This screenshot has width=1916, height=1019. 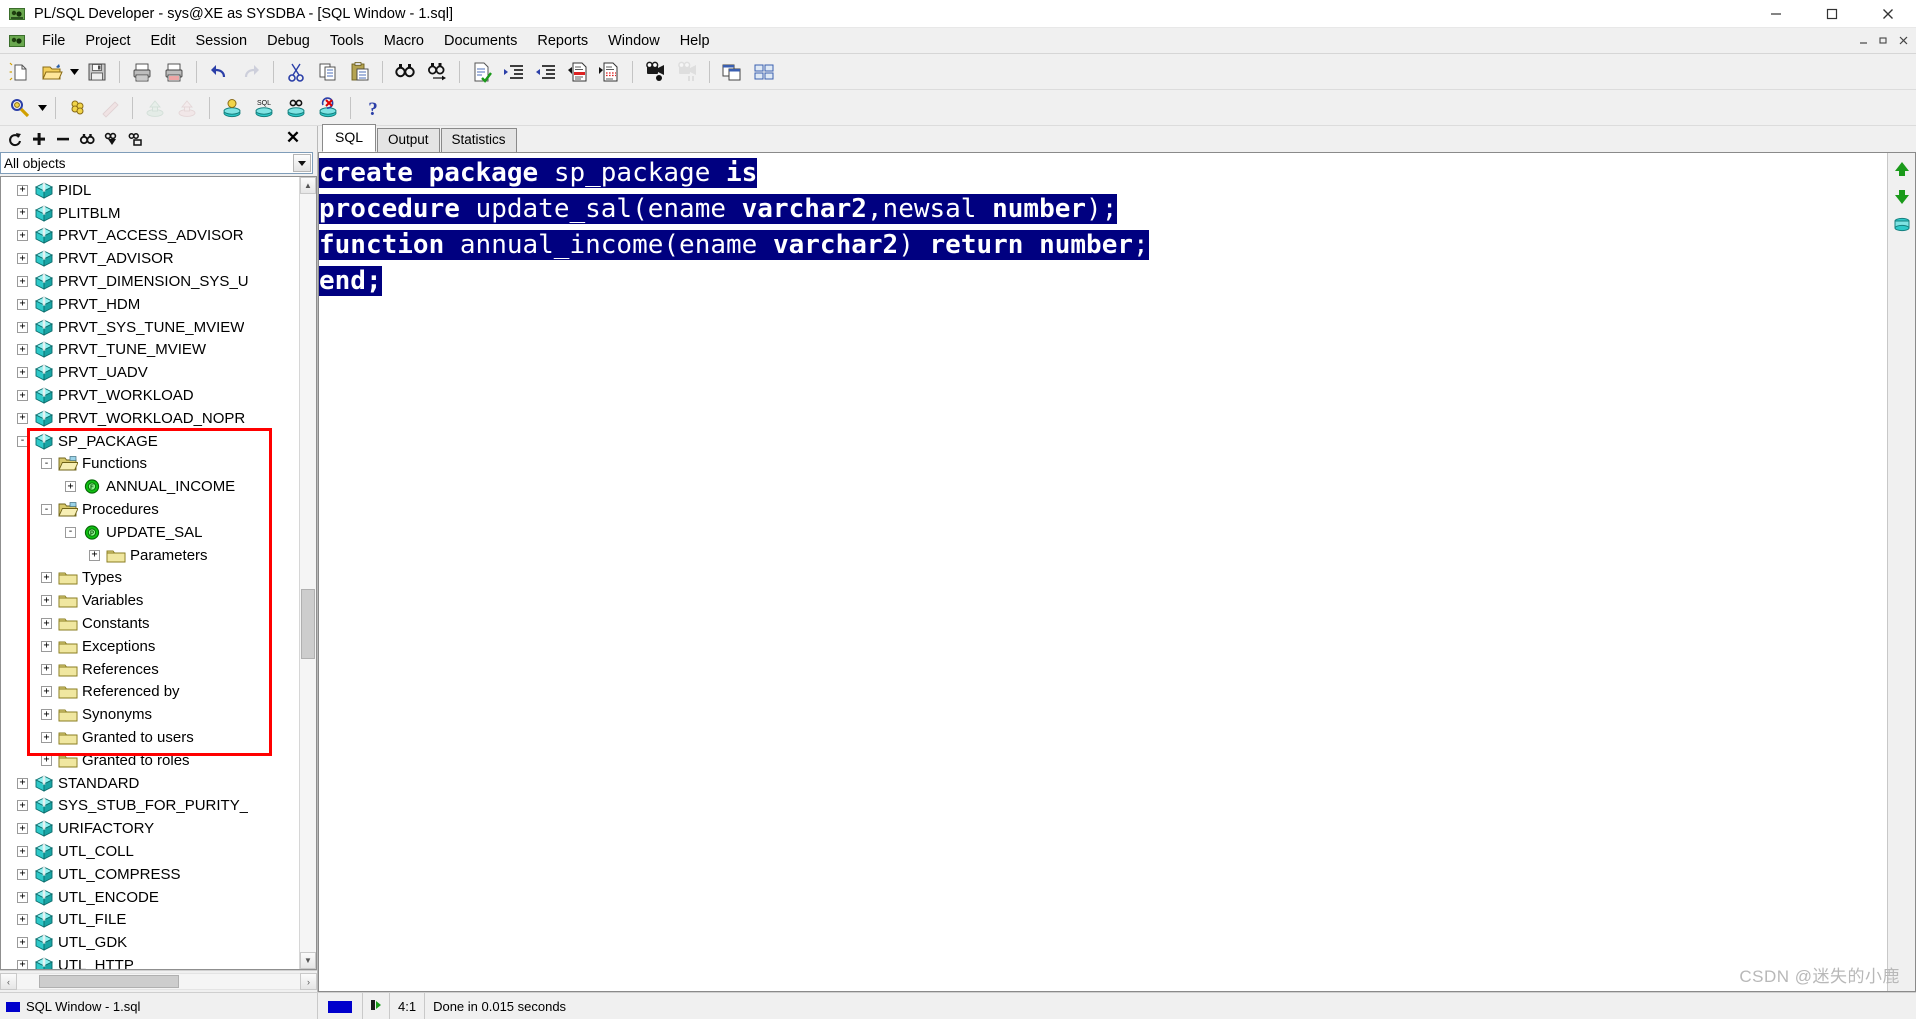 I want to click on folder-filter-icon, so click(x=135, y=139).